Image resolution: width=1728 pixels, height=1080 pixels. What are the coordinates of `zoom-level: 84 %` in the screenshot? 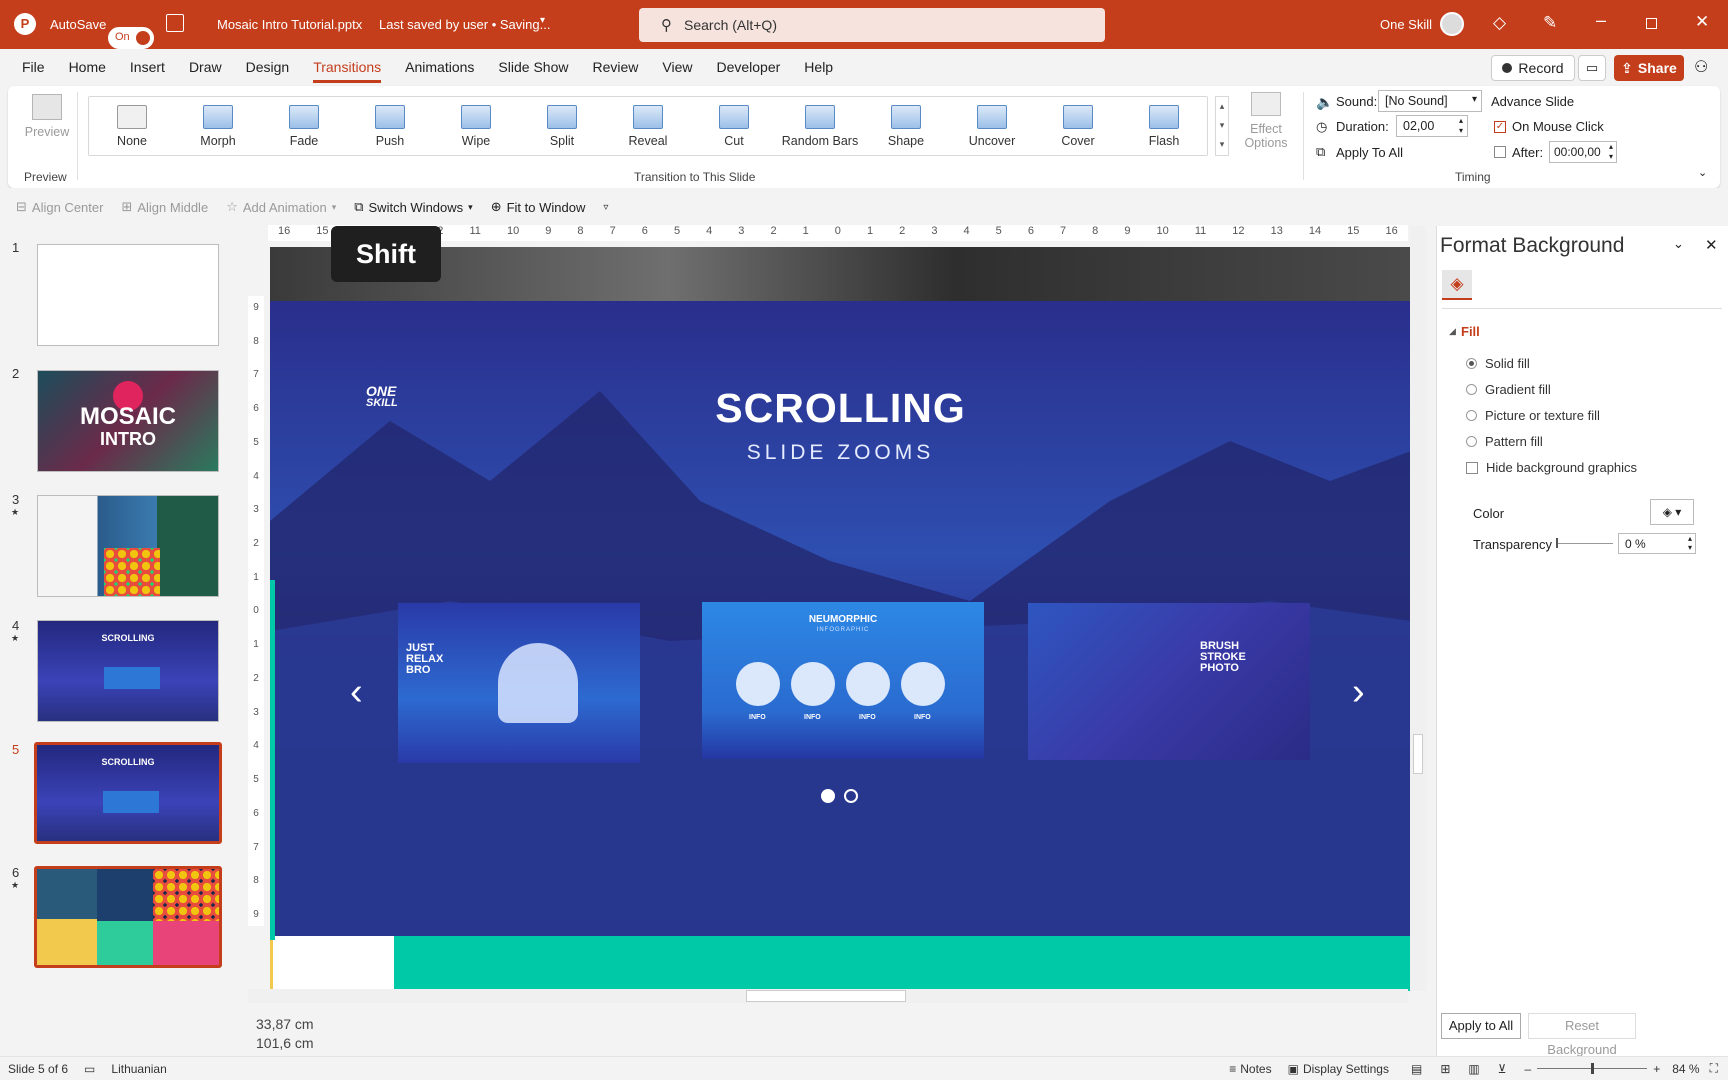 It's located at (1685, 1069).